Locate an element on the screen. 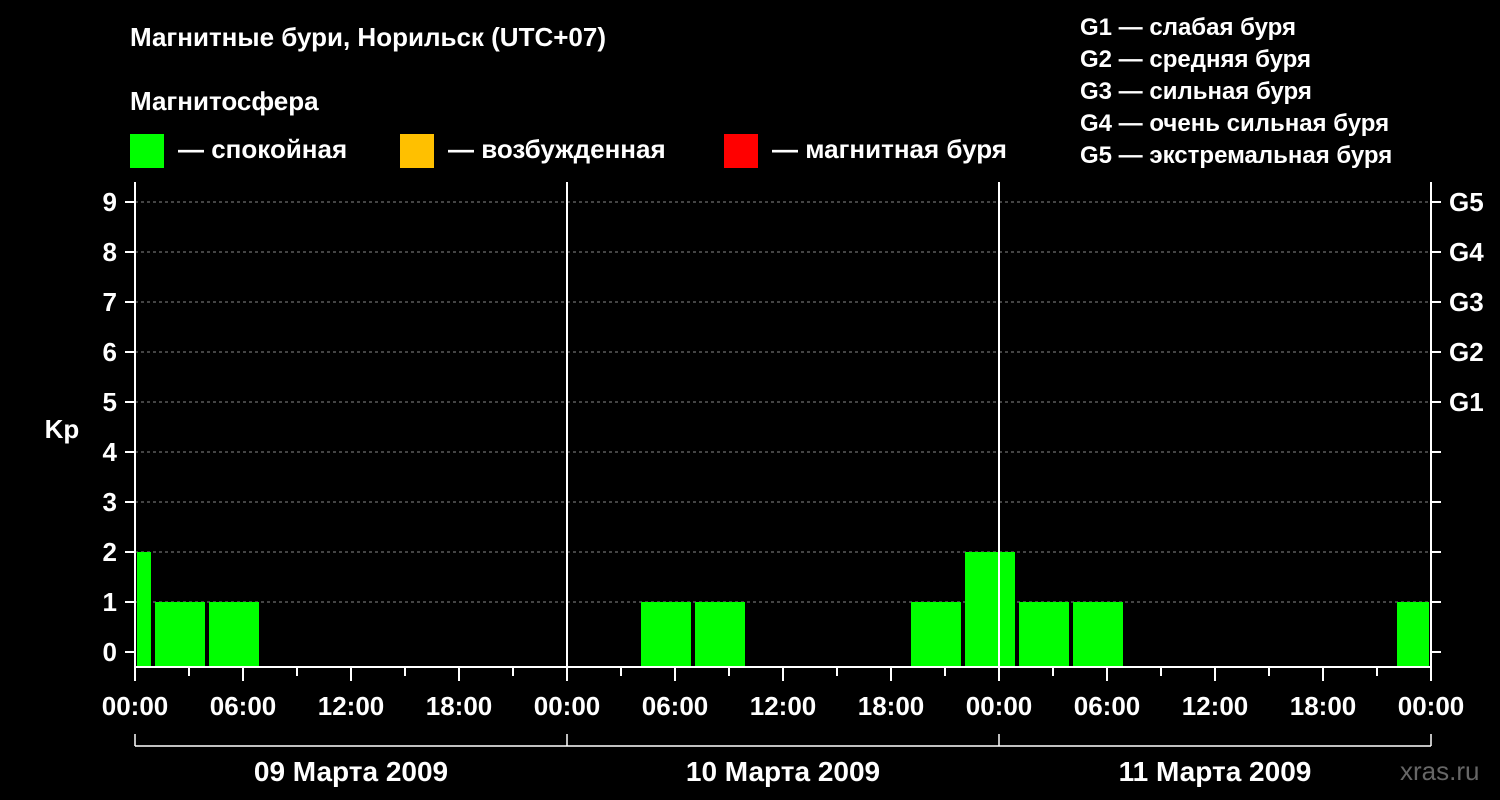 Image resolution: width=1500 pixels, height=800 pixels. y-tick-label: 9 is located at coordinates (110, 202).